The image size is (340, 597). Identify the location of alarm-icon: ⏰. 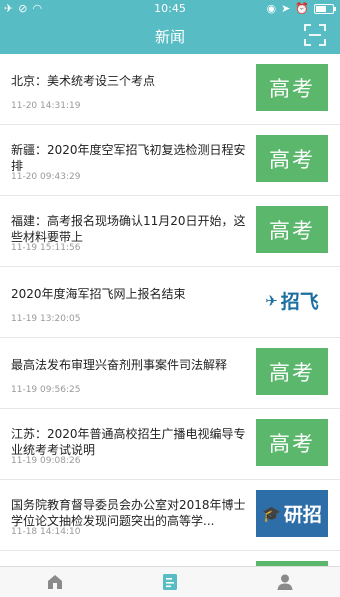
(302, 8).